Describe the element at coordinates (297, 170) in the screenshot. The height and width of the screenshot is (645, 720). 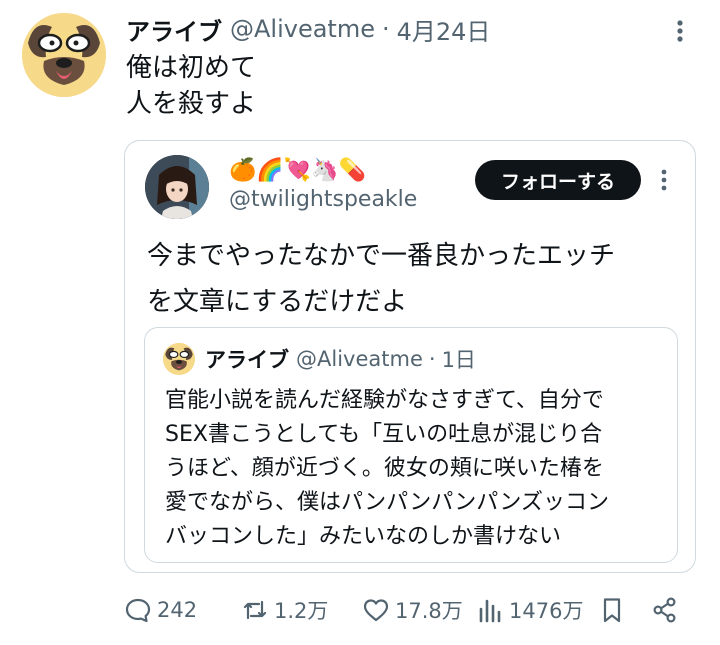
I see `display-name-emojis: 🍊🌈💘🦄💊` at that location.